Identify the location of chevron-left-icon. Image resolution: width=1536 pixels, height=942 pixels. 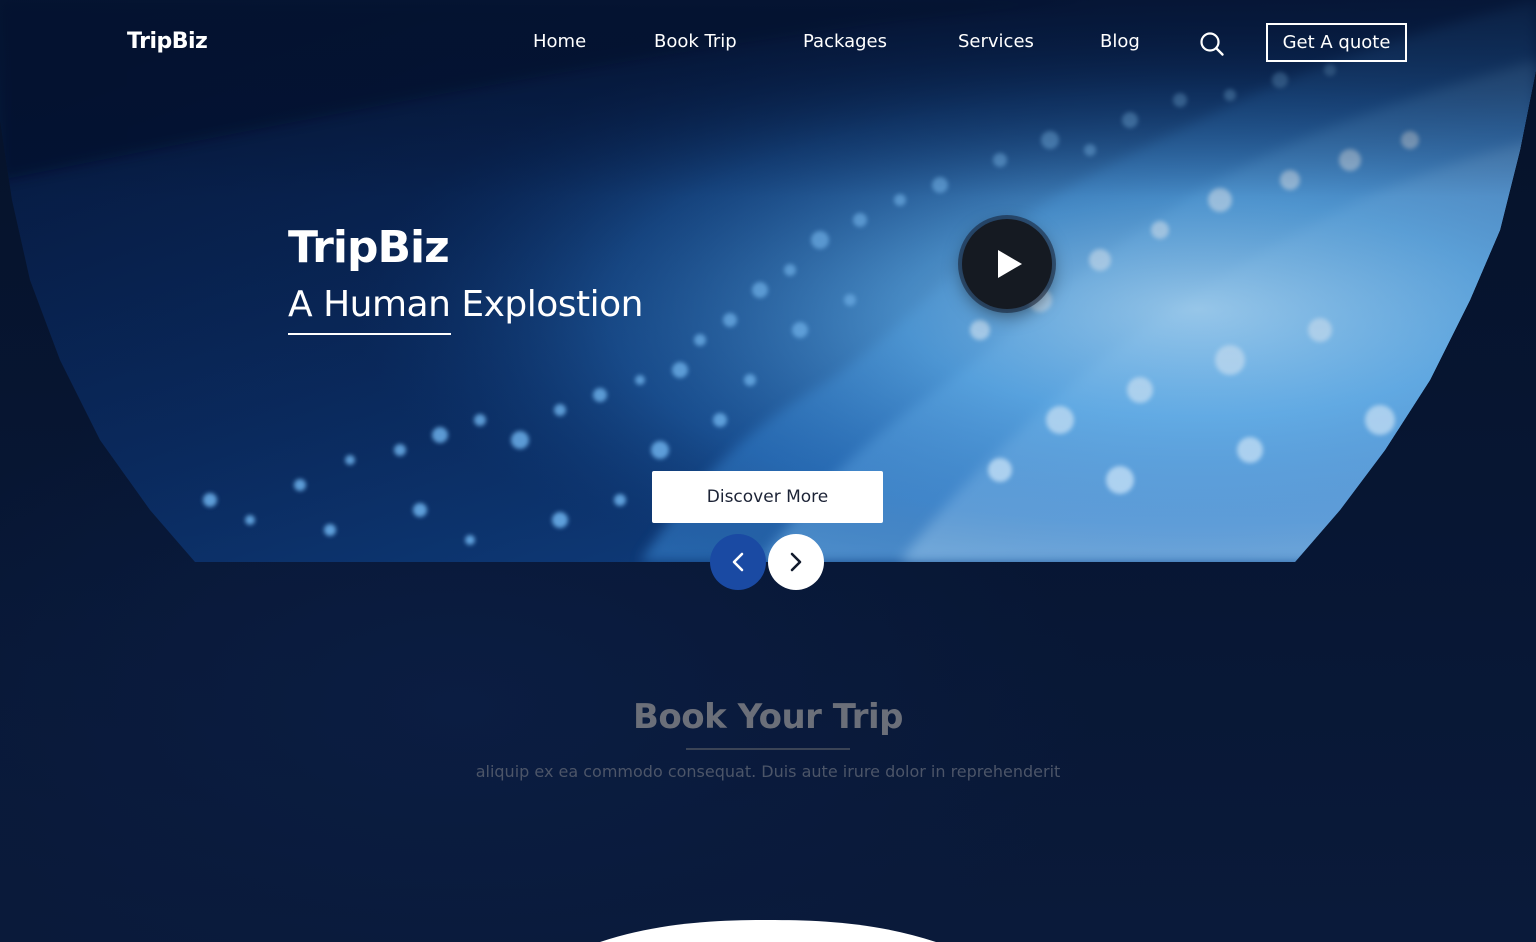
(738, 562).